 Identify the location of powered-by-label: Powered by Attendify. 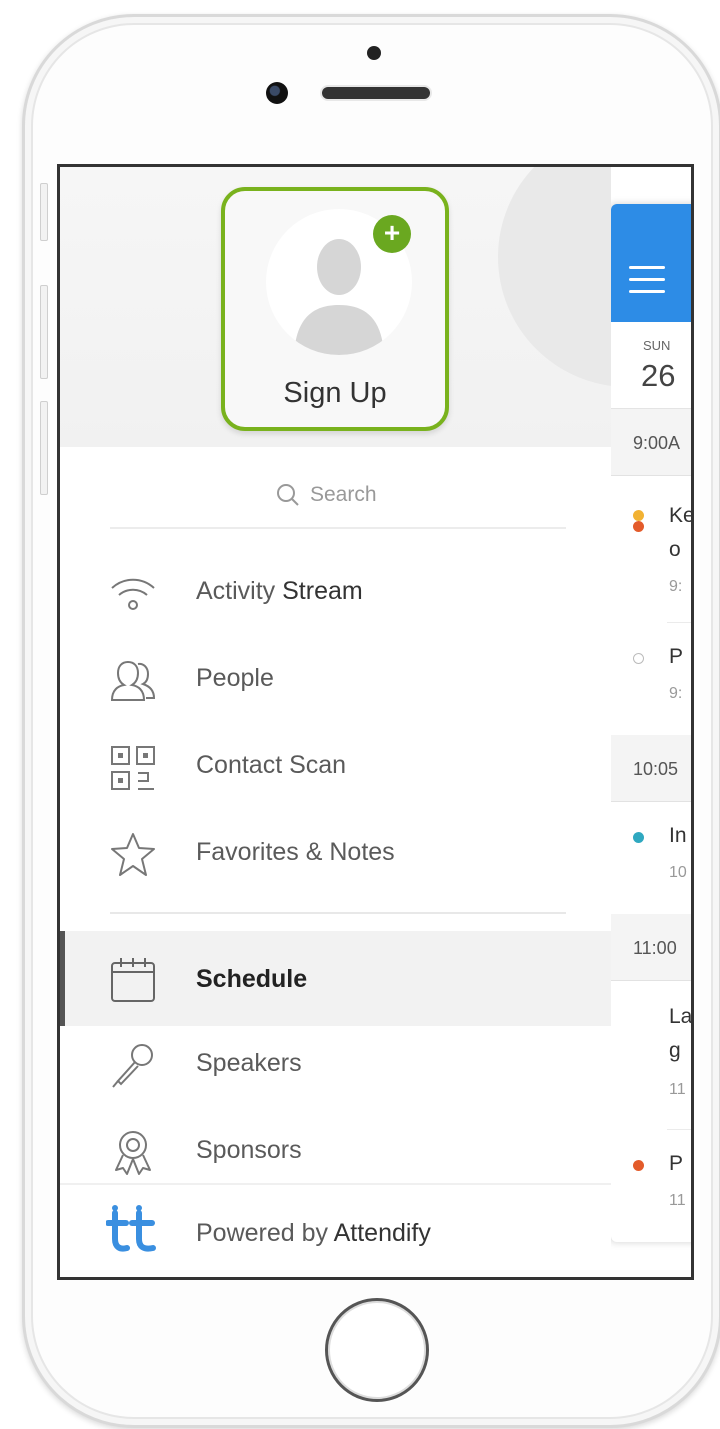
(313, 1233).